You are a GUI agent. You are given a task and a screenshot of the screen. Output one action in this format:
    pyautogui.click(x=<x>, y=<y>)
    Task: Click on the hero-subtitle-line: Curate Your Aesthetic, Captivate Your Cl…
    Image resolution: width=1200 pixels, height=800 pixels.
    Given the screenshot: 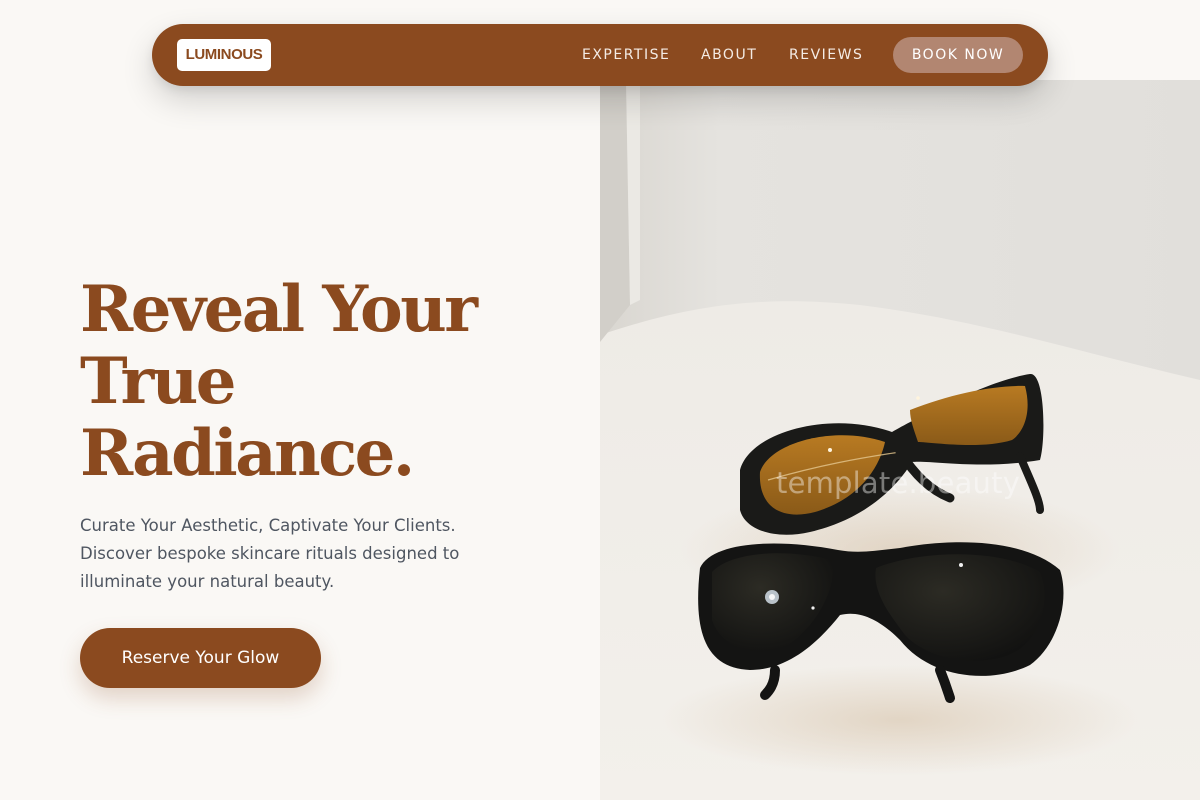 What is the action you would take?
    pyautogui.click(x=268, y=525)
    